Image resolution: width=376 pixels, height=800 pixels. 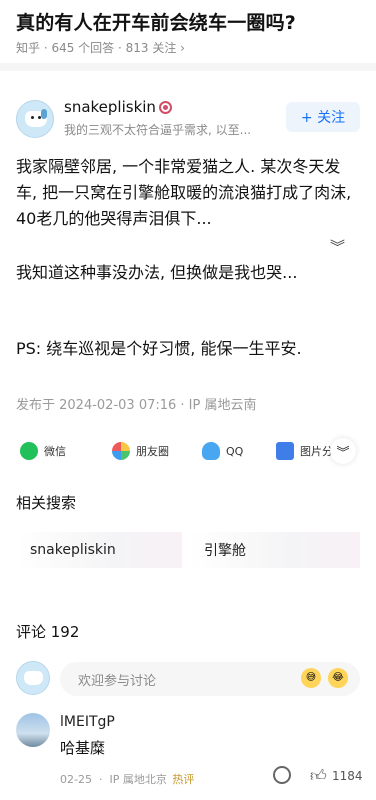 What do you see at coordinates (285, 451) in the screenshot?
I see `image-icon` at bounding box center [285, 451].